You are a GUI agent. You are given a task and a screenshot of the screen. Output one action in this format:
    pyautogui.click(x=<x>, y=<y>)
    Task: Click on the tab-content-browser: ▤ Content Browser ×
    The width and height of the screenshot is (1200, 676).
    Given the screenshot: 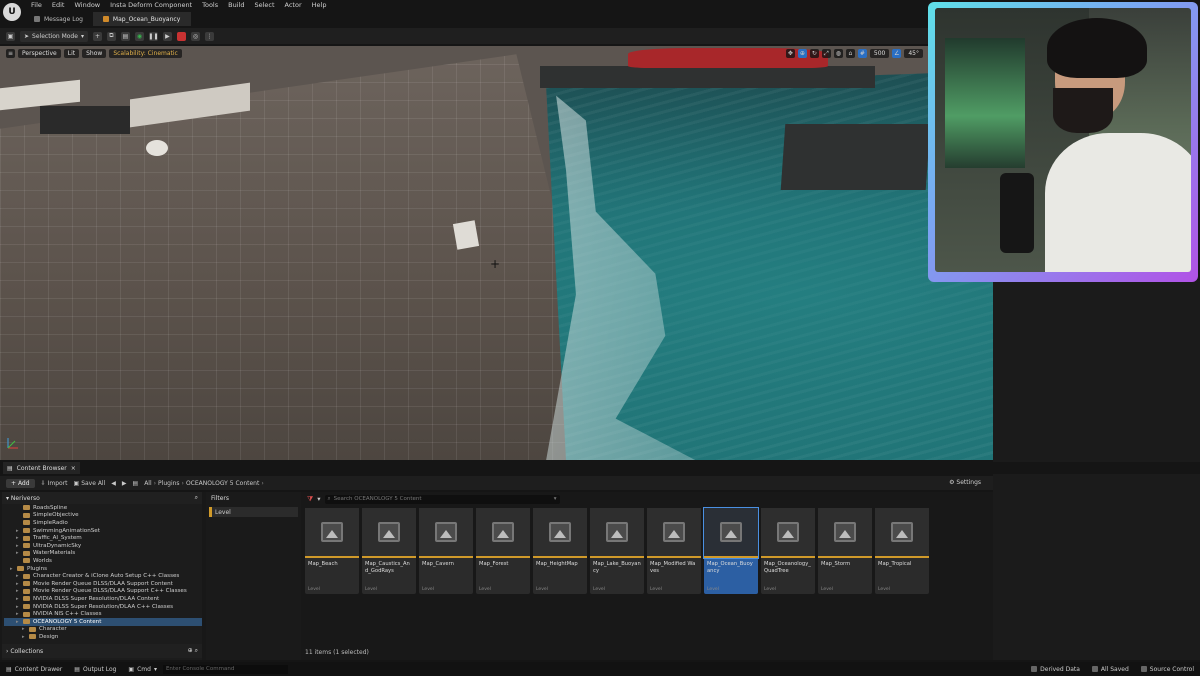 What is the action you would take?
    pyautogui.click(x=41, y=468)
    